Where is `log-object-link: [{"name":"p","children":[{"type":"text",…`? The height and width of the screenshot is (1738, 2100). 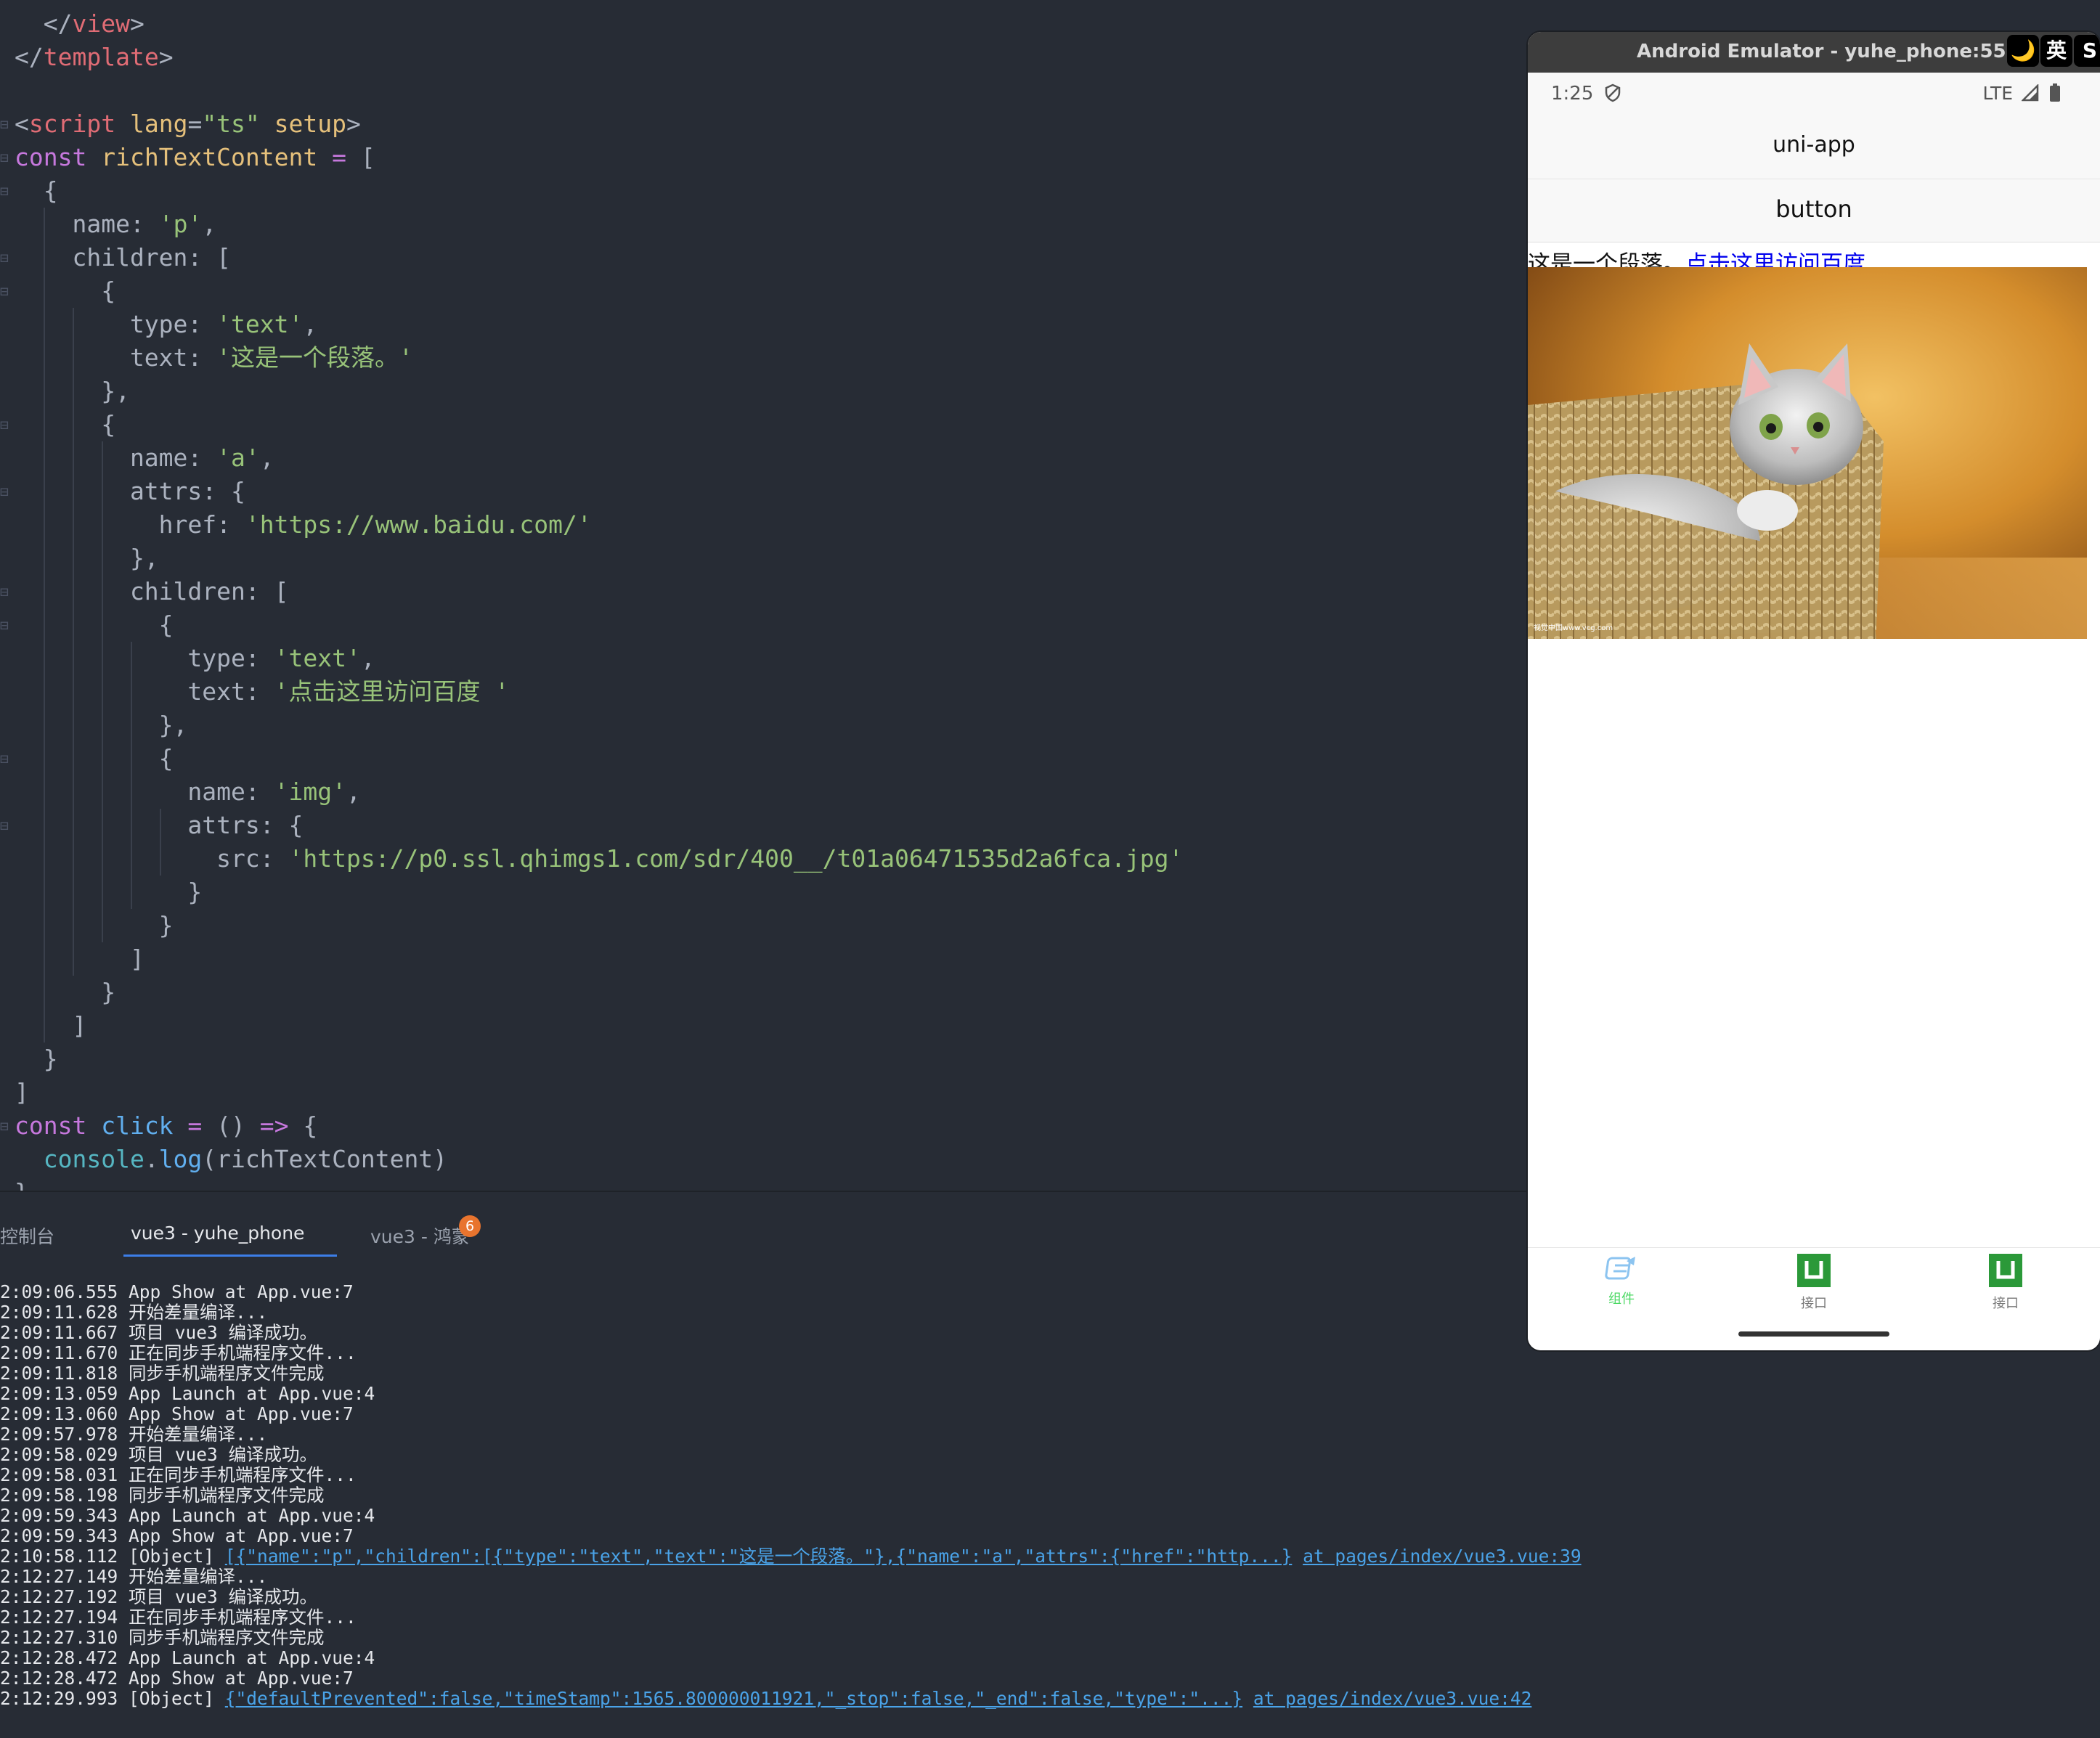 log-object-link: [{"name":"p","children":[{"type":"text",… is located at coordinates (759, 1556).